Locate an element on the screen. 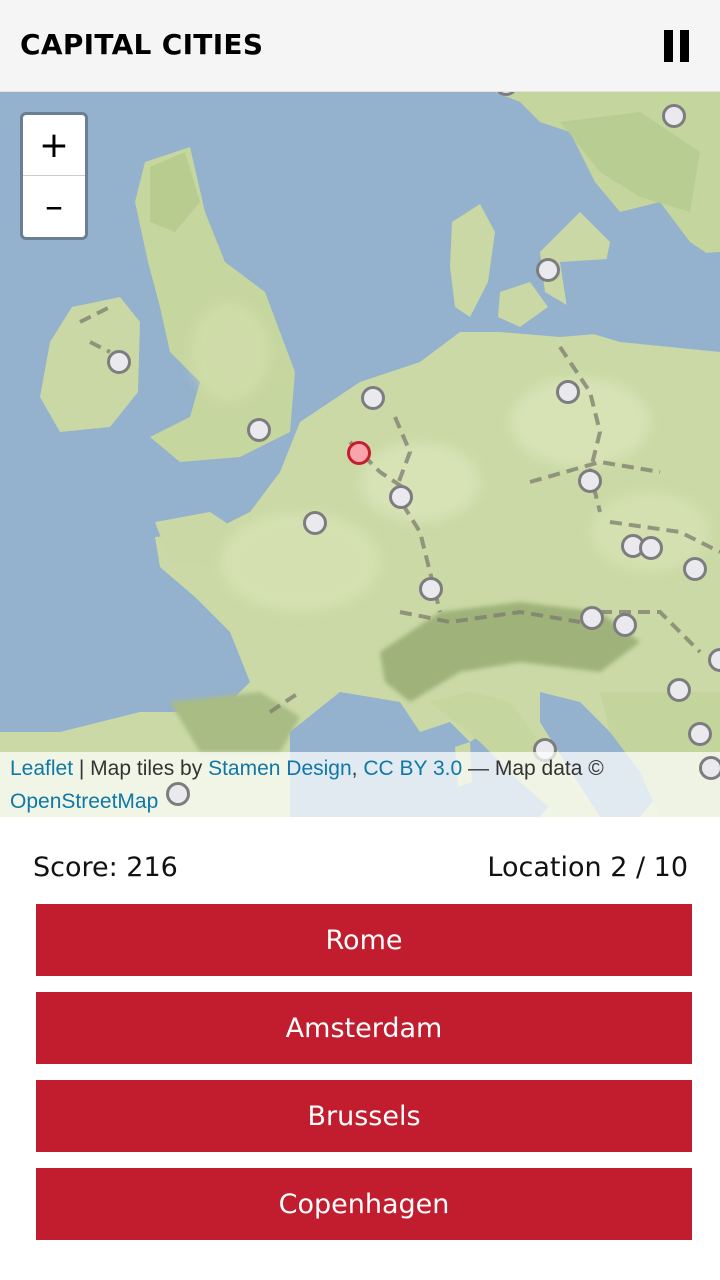 This screenshot has width=720, height=1280. zoom-control: + – is located at coordinates (54, 176).